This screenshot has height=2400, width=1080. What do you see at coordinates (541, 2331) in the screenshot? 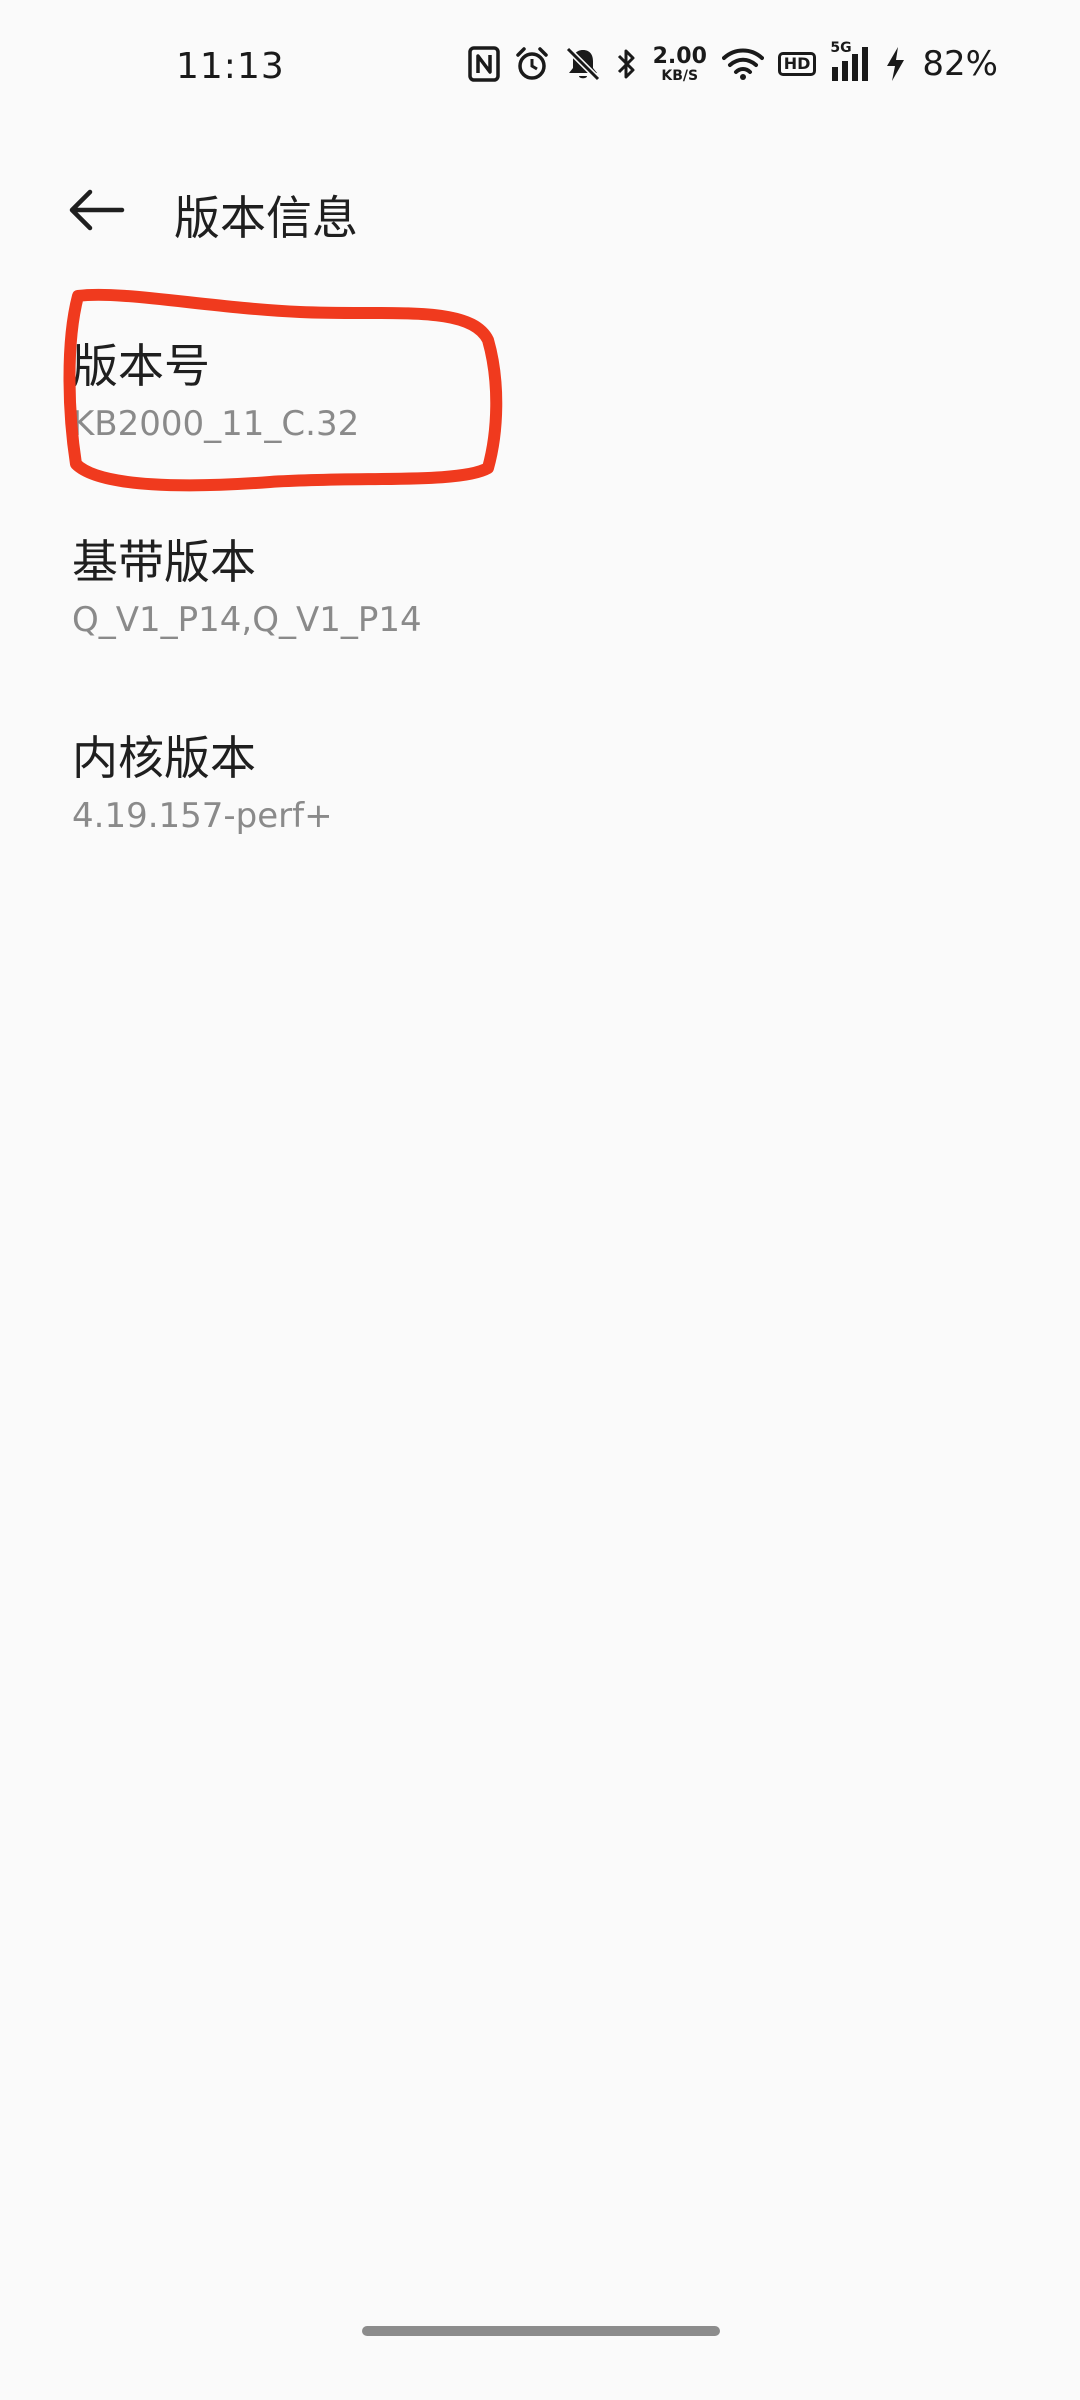
I see `gesture-nav-bar` at bounding box center [541, 2331].